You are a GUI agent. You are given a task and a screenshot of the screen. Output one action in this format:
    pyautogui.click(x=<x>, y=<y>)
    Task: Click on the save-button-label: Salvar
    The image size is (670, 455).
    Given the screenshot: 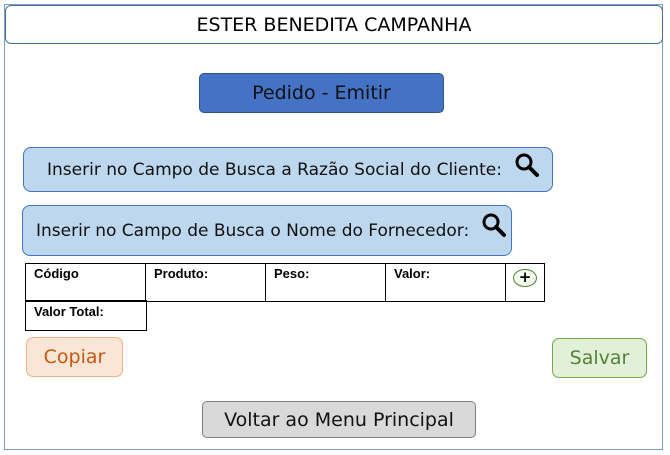 What is the action you would take?
    pyautogui.click(x=599, y=358)
    